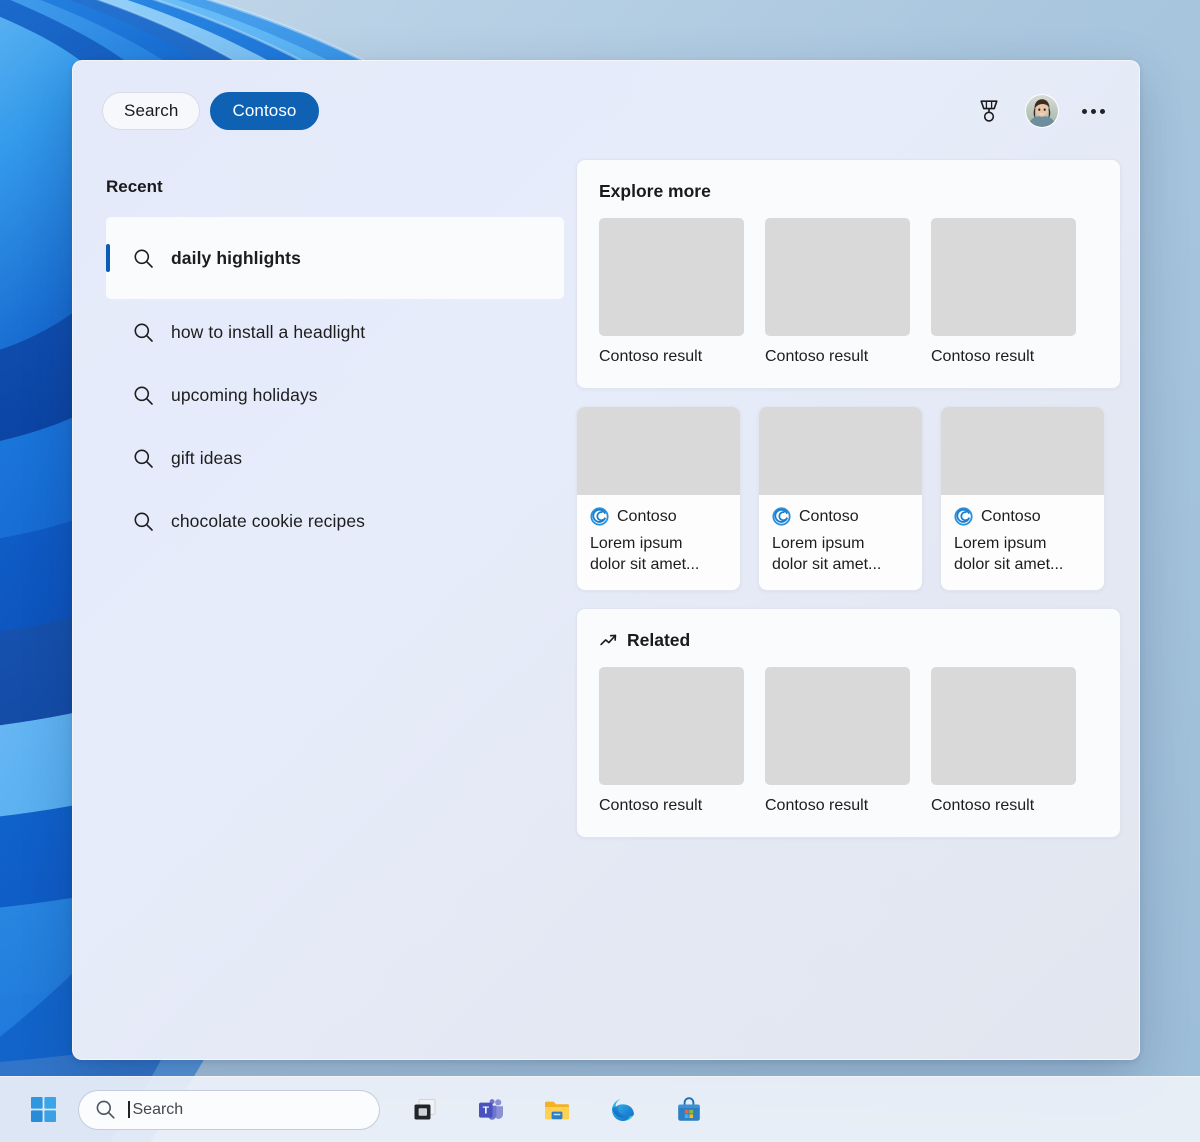  I want to click on recent-item-chocolate-cookie-recipes: chocolate cookie recipes, so click(342, 521).